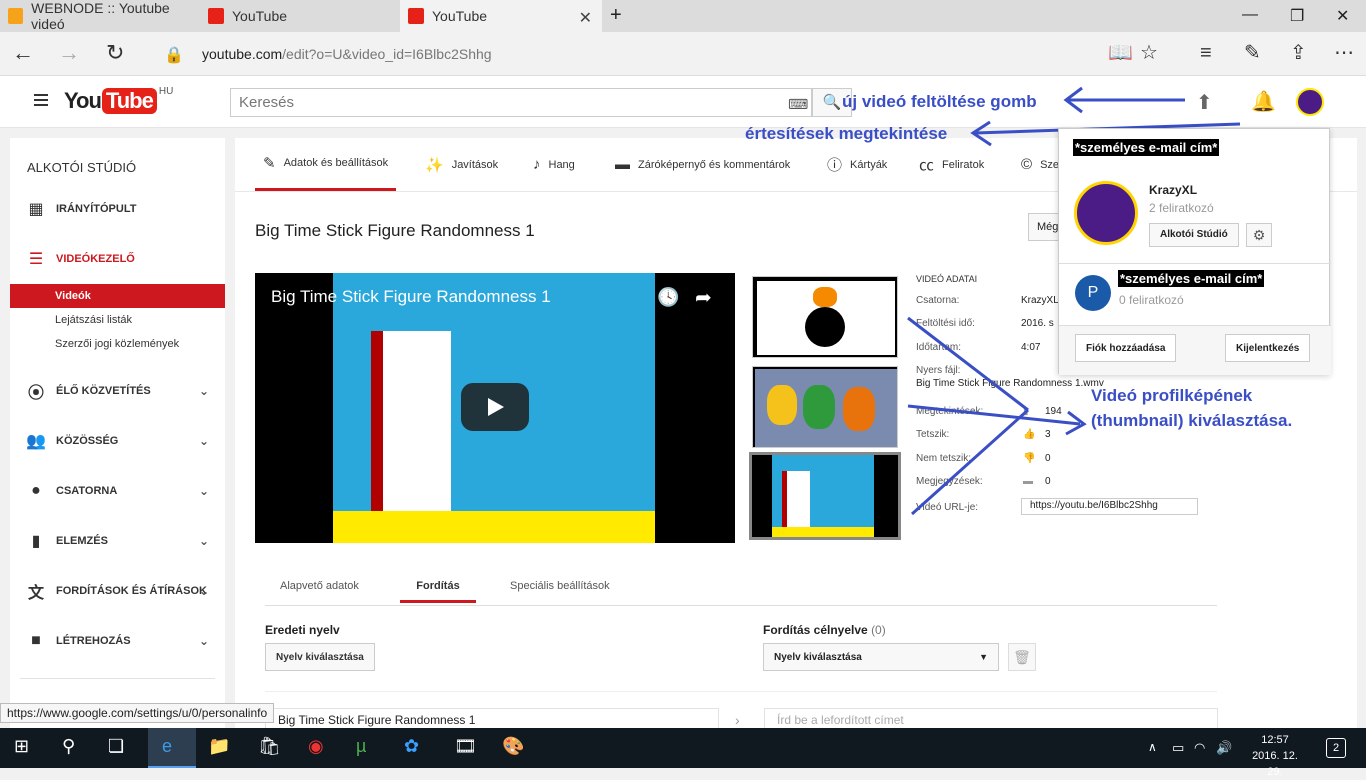 Image resolution: width=1366 pixels, height=780 pixels. What do you see at coordinates (1151, 300) in the screenshot?
I see `subscriber-count-2: 0 feliratkozó` at bounding box center [1151, 300].